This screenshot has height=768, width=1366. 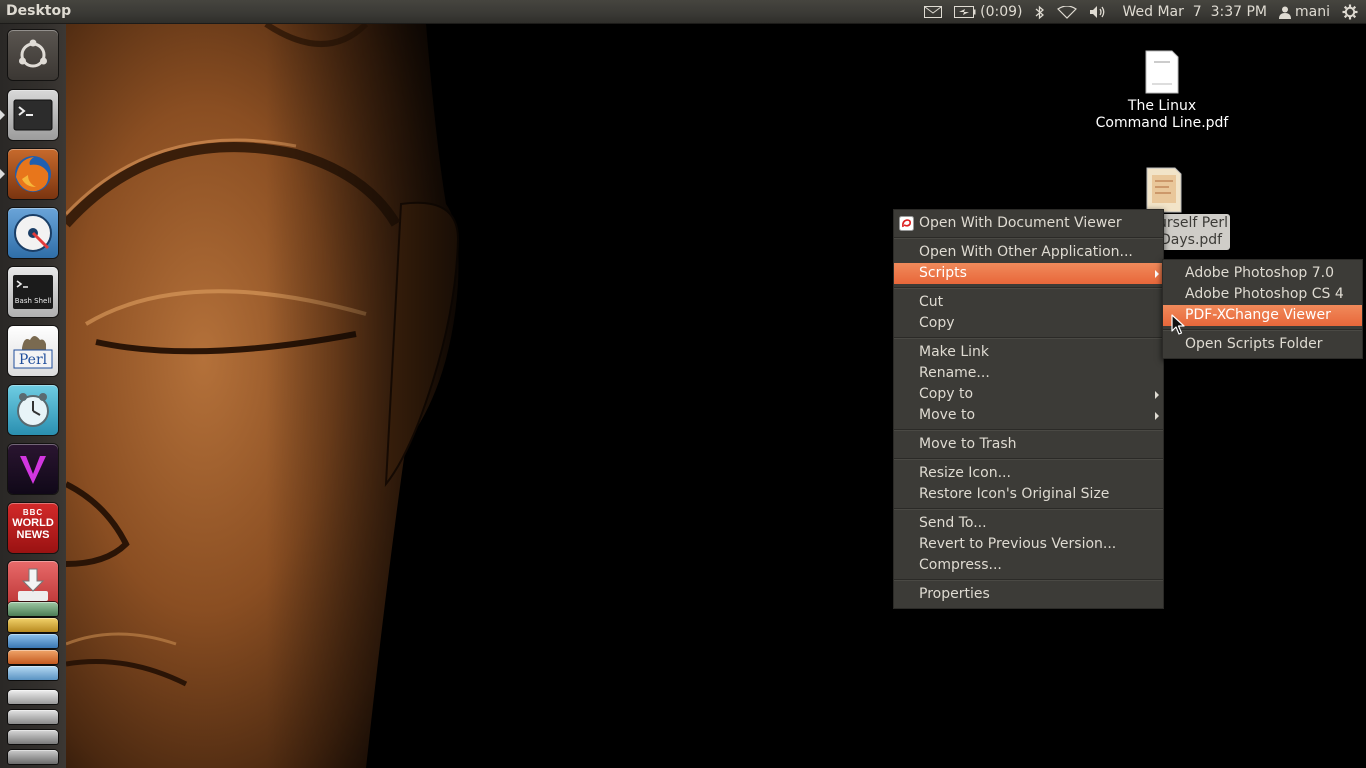 I want to click on disk-icon, so click(x=33, y=233).